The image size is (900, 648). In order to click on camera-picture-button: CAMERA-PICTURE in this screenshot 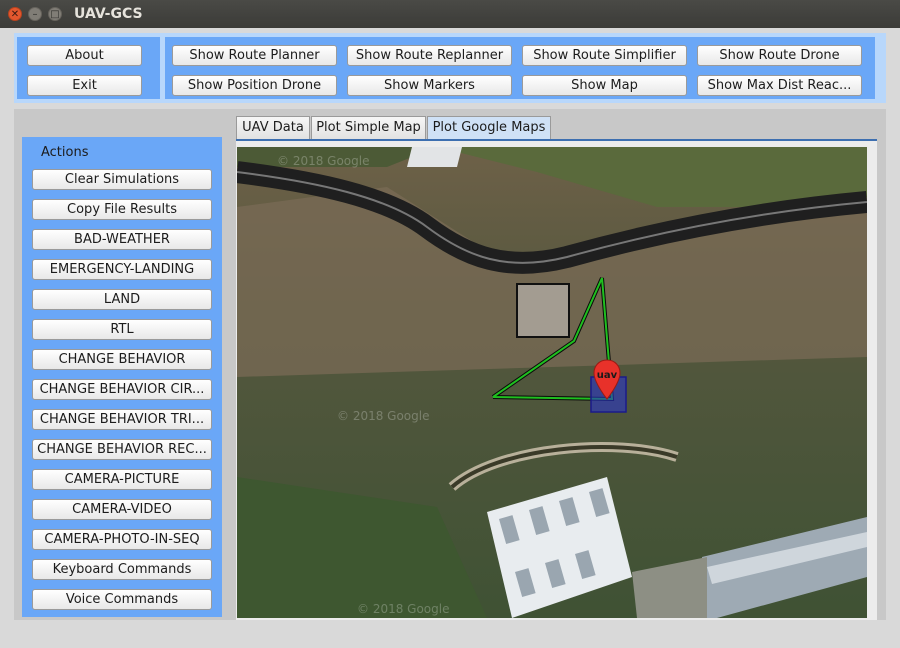, I will do `click(122, 479)`.